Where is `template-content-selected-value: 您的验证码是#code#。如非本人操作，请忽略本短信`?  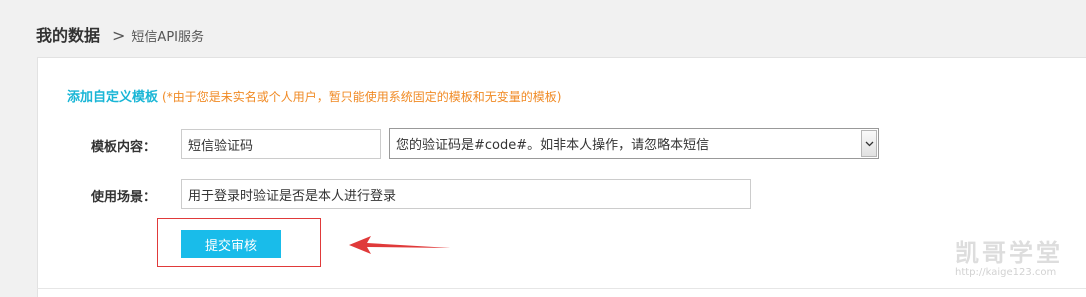
template-content-selected-value: 您的验证码是#code#。如非本人操作，请忽略本短信 is located at coordinates (553, 145).